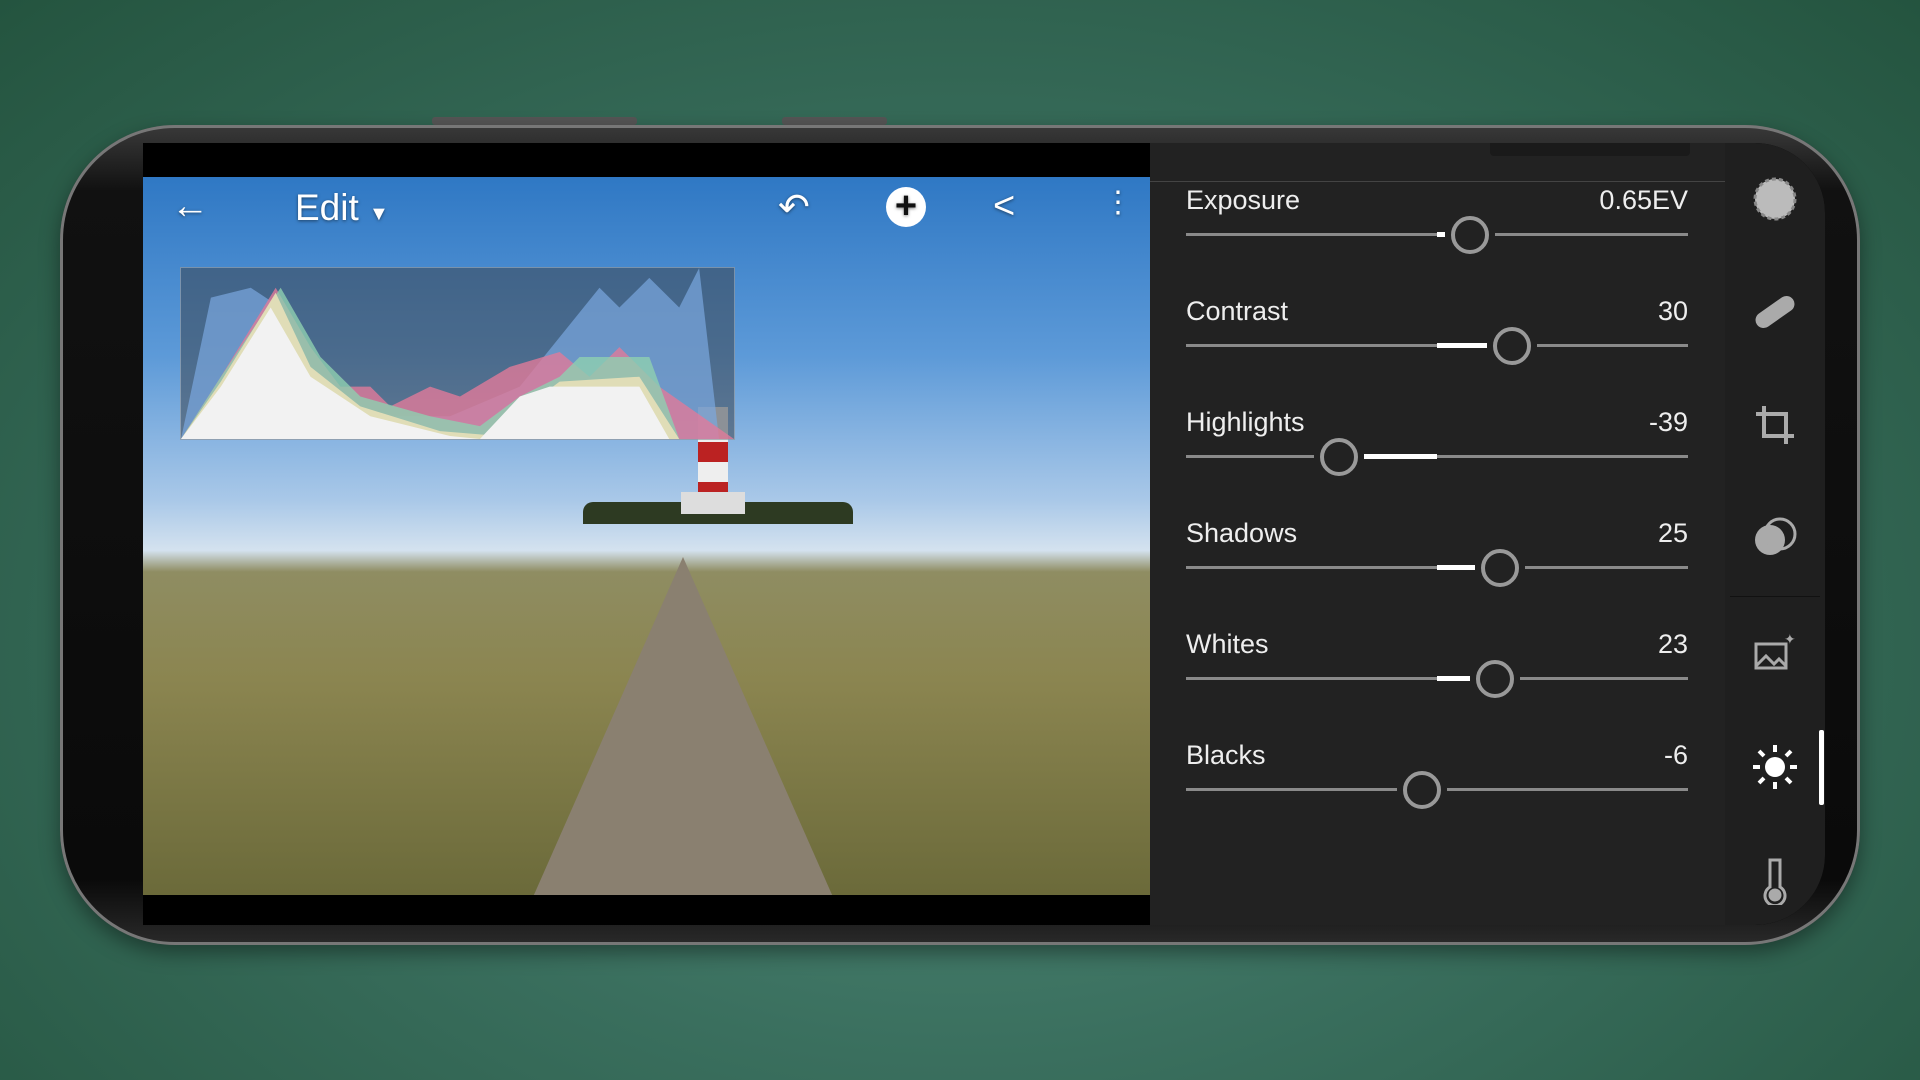 The image size is (1920, 1080). I want to click on slider-label: Exposure, so click(1243, 200).